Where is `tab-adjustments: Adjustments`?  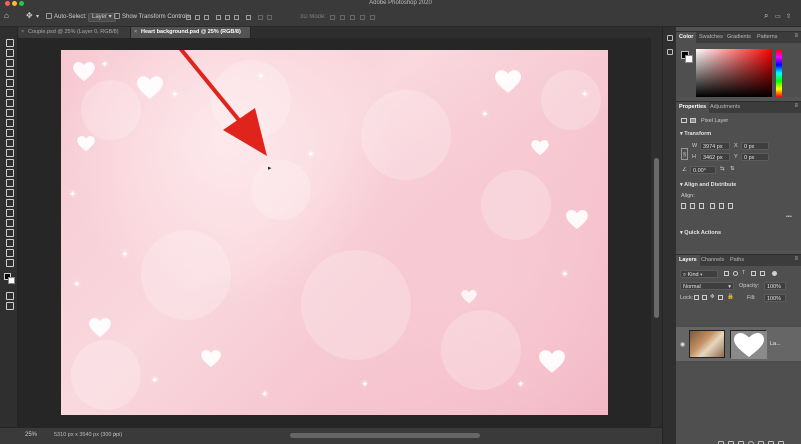
tab-adjustments: Adjustments is located at coordinates (725, 107).